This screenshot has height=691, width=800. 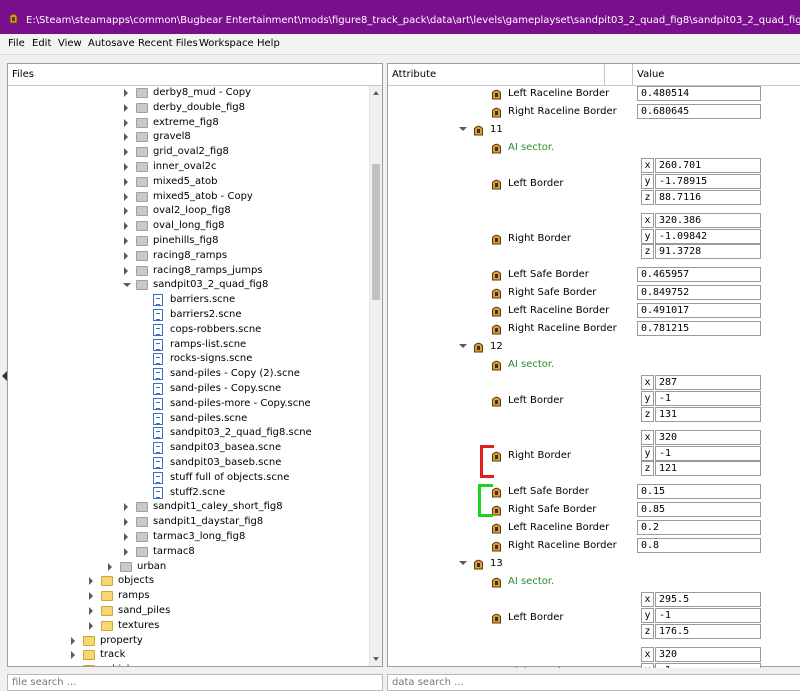 What do you see at coordinates (255, 493) in the screenshot?
I see `file-item: stuff2.scne` at bounding box center [255, 493].